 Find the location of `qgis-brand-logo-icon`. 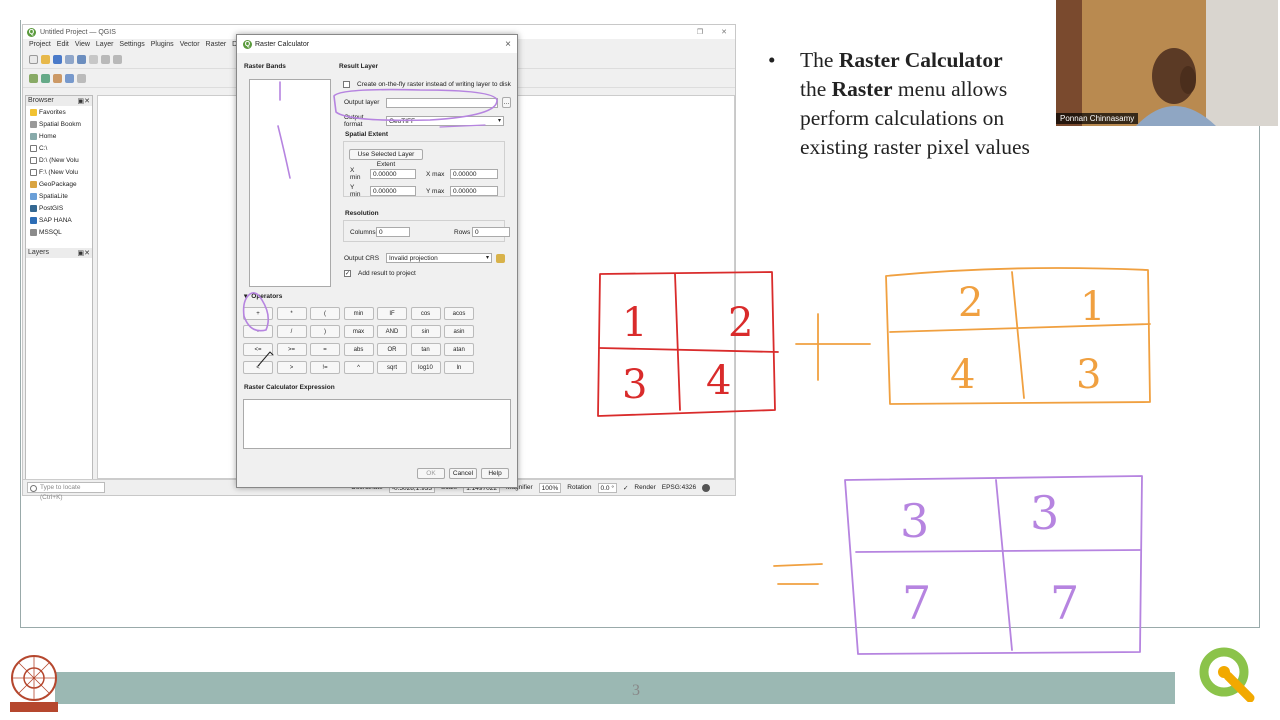

qgis-brand-logo-icon is located at coordinates (1227, 674).